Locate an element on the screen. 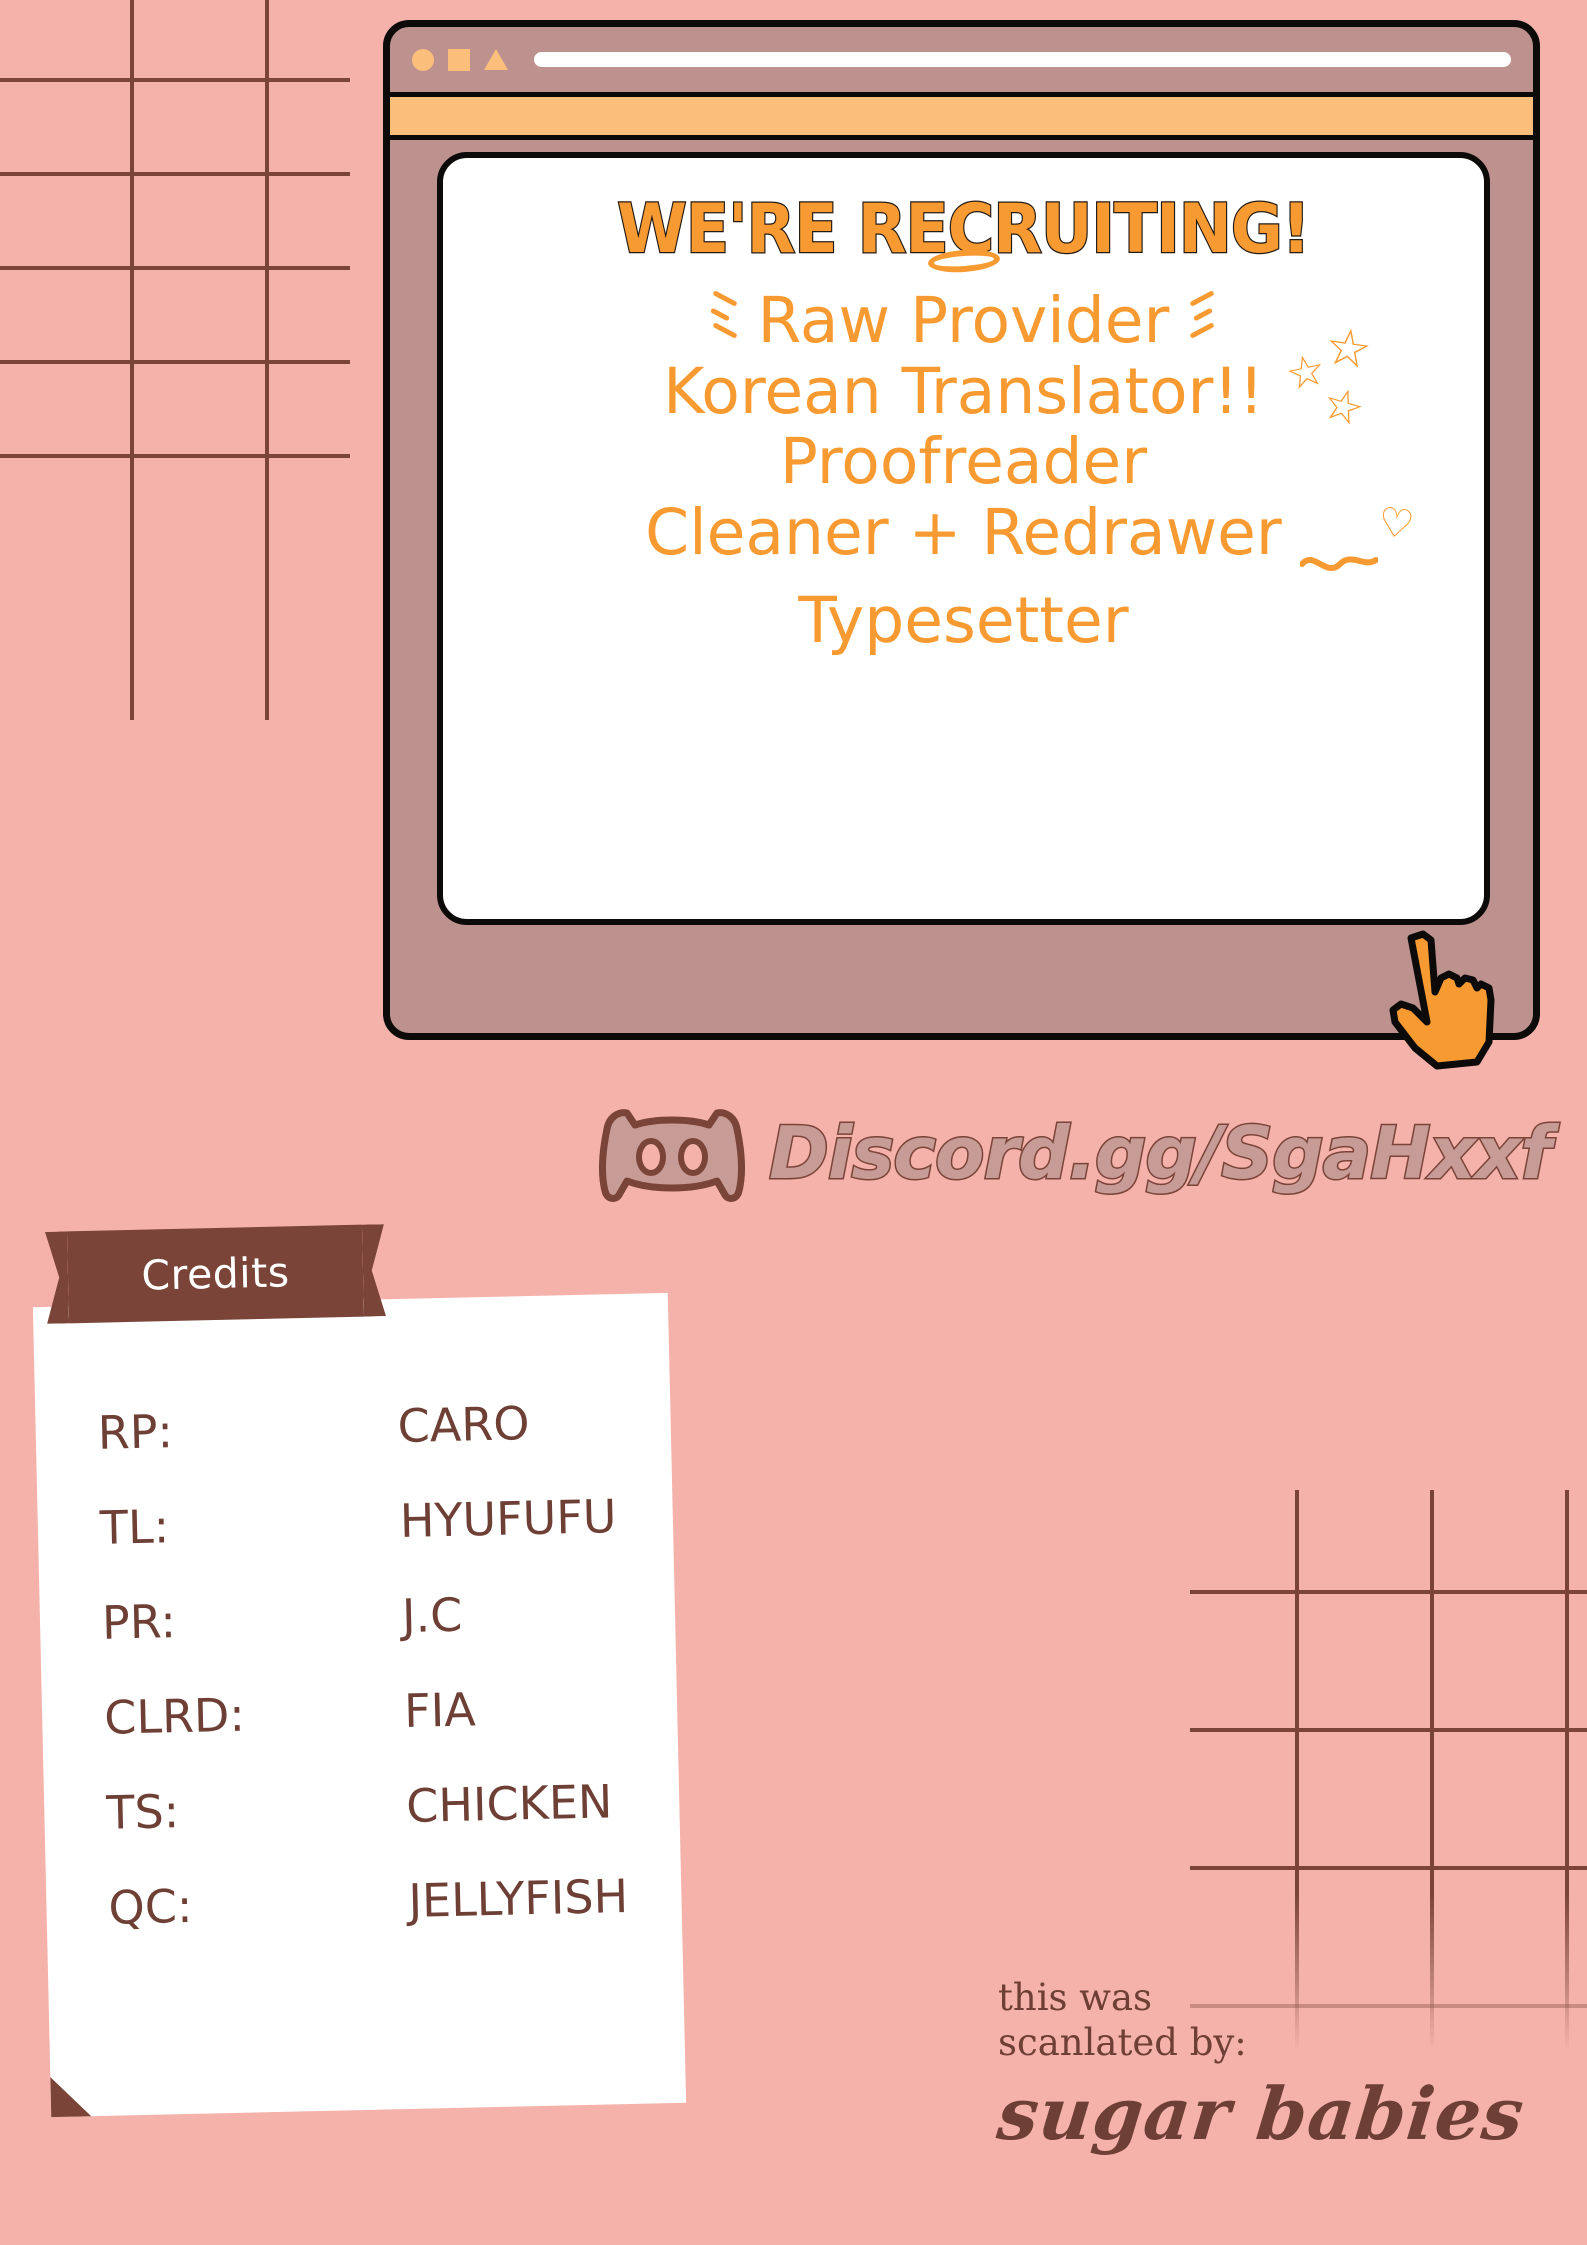  discord-logo-icon is located at coordinates (672, 1152).